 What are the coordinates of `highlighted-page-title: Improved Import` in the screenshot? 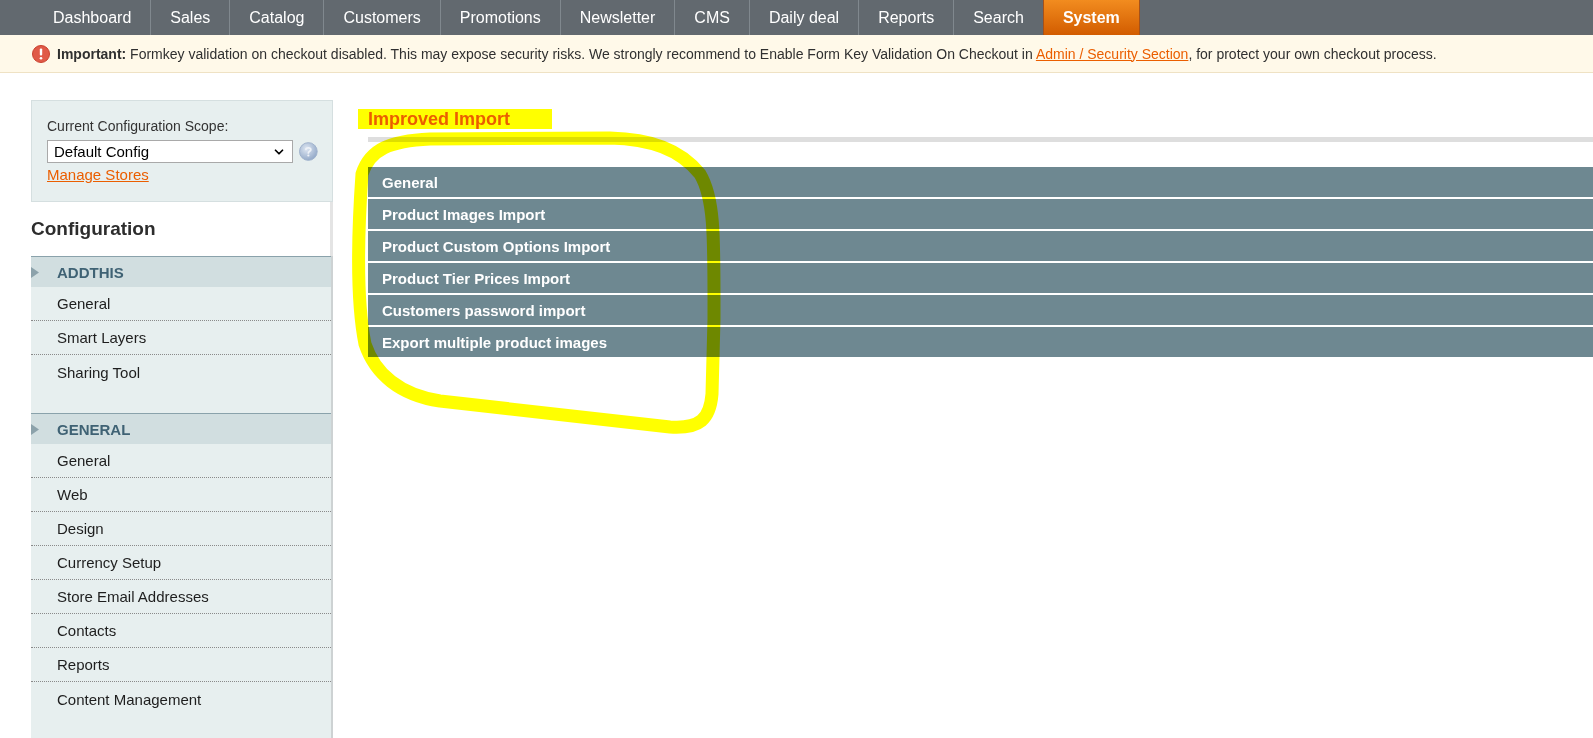 It's located at (455, 119).